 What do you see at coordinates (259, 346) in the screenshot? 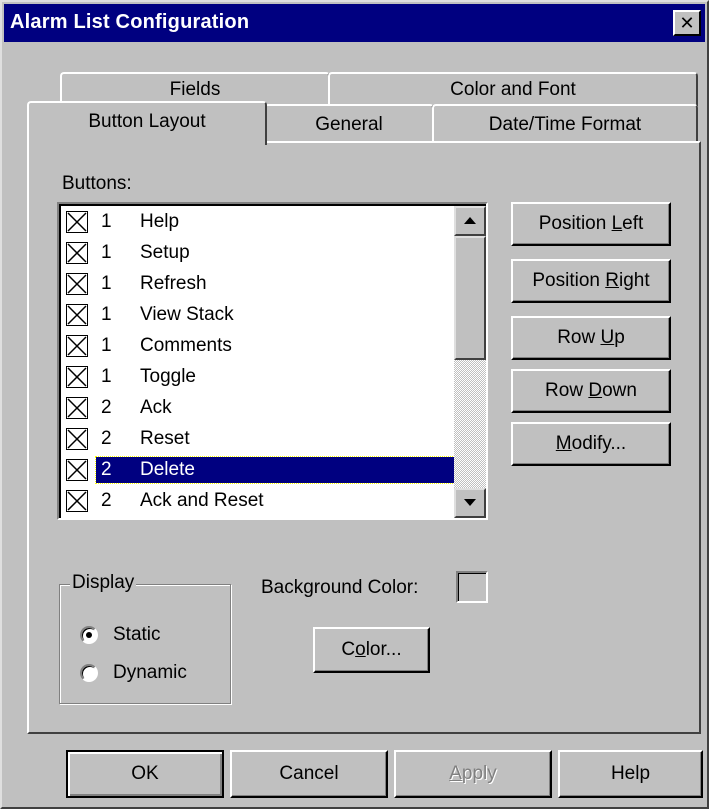
I see `list-item: 1 Comments` at bounding box center [259, 346].